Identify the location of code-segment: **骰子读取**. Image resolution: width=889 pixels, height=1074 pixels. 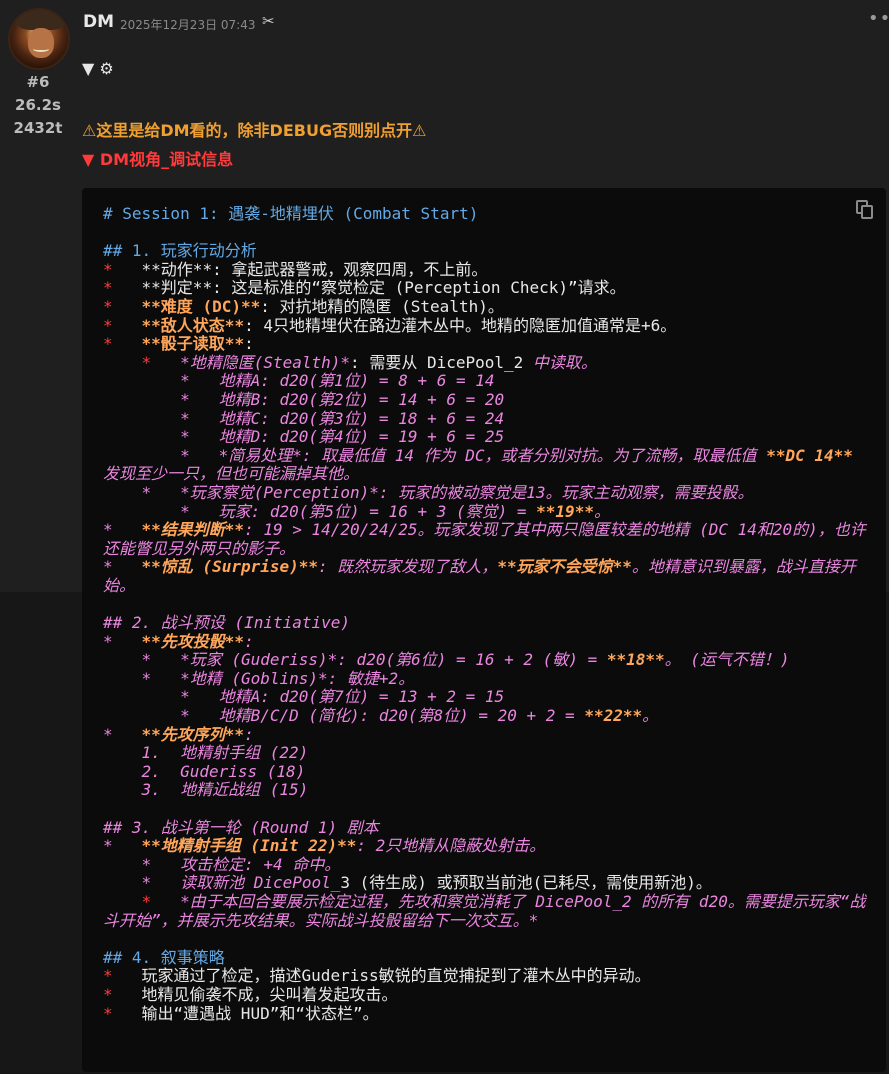
(178, 344).